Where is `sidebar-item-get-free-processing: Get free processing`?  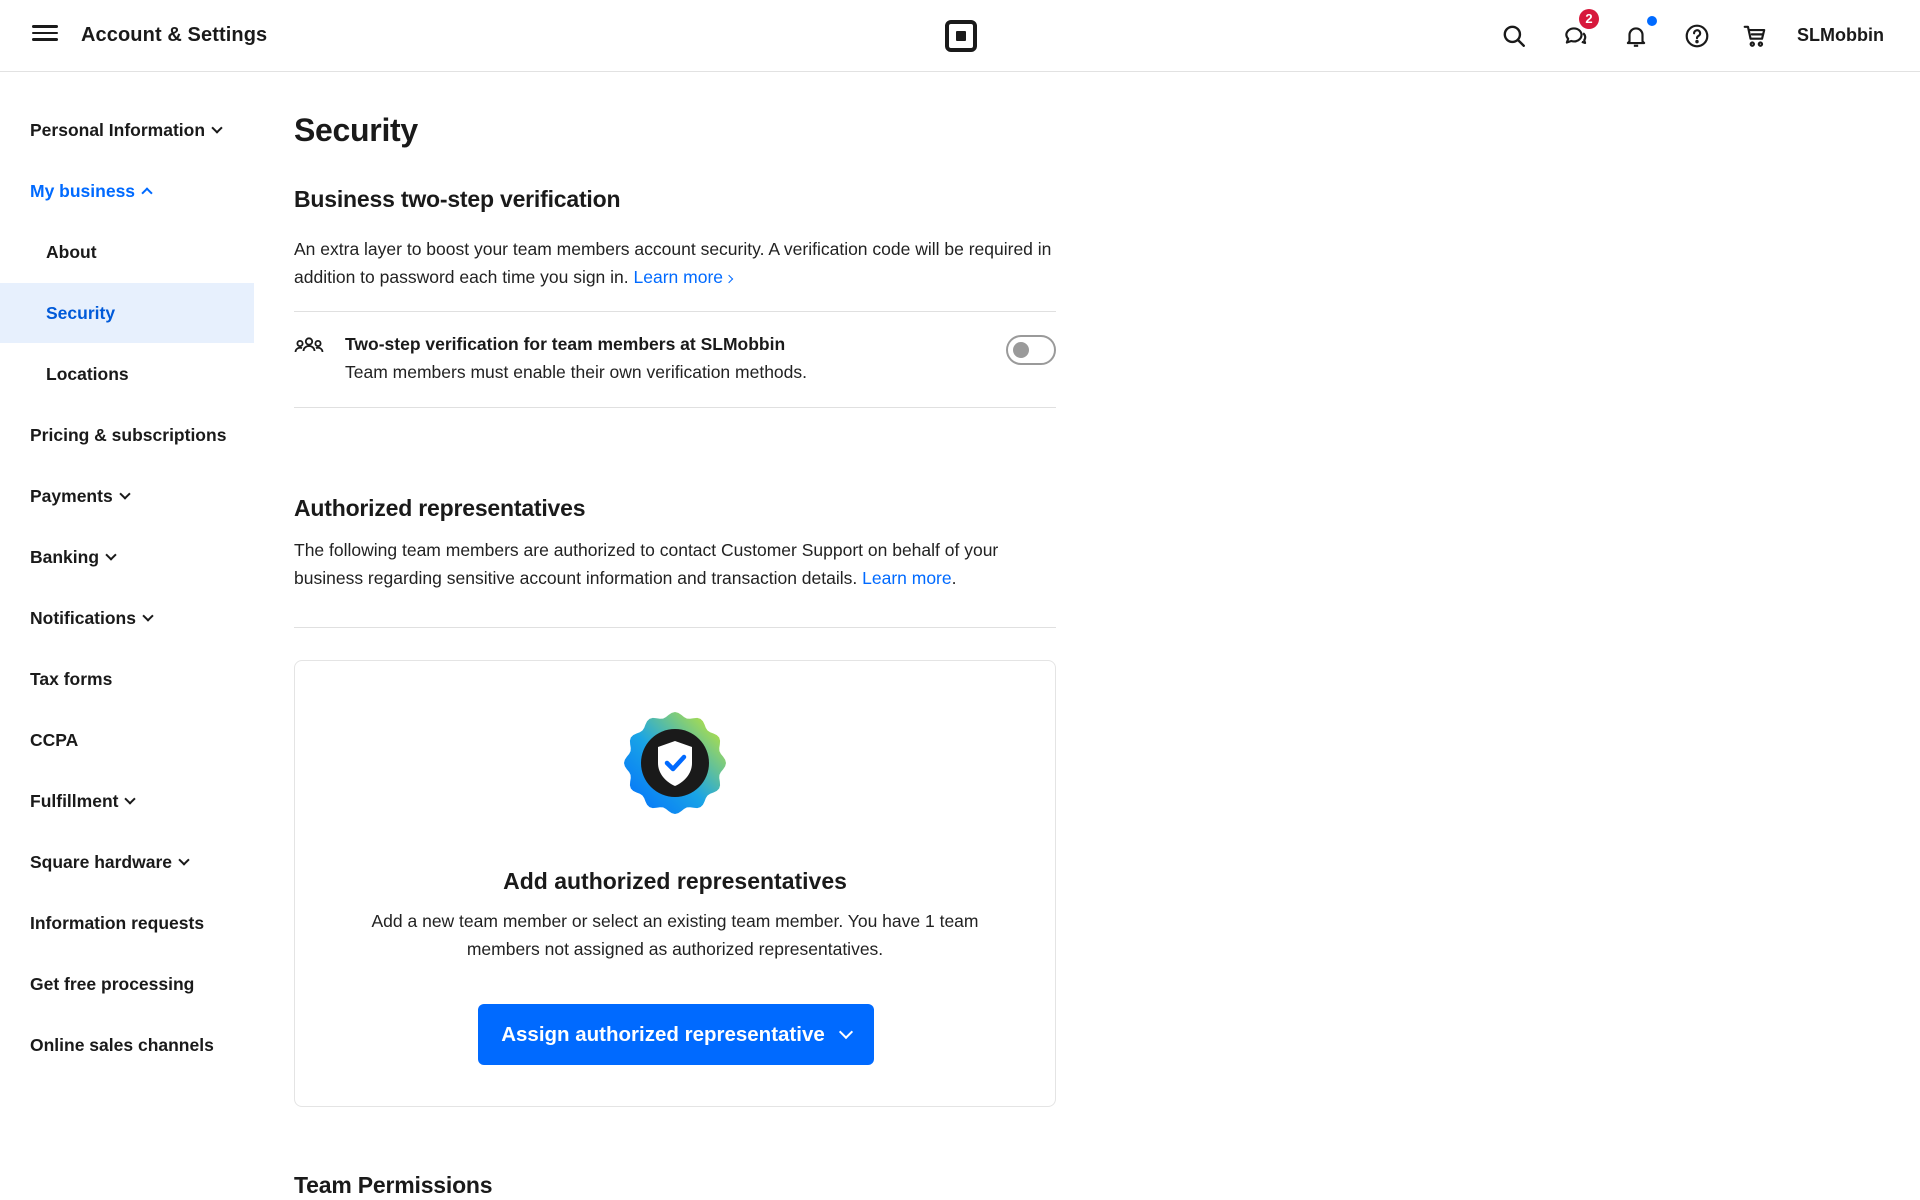
sidebar-item-get-free-processing: Get free processing is located at coordinates (127, 984).